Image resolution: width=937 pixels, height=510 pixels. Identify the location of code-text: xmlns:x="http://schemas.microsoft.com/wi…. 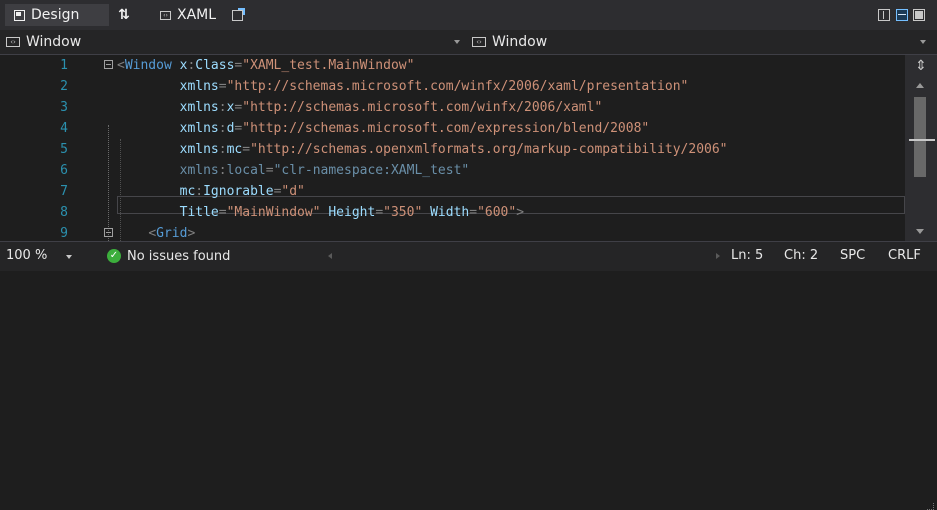
(391, 107).